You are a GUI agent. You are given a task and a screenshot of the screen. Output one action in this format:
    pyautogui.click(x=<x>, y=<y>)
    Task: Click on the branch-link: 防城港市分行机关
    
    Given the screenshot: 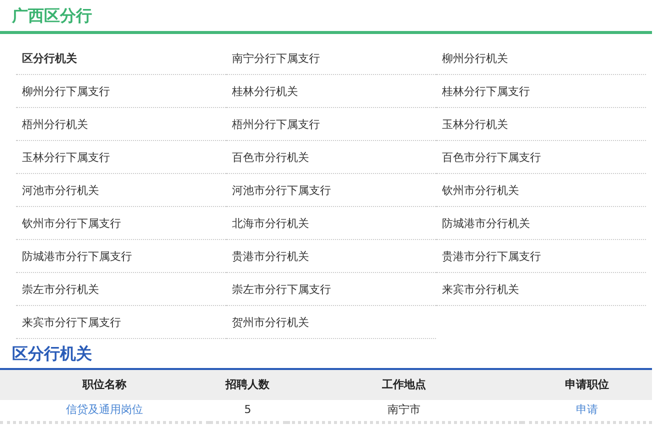 What is the action you would take?
    pyautogui.click(x=541, y=223)
    